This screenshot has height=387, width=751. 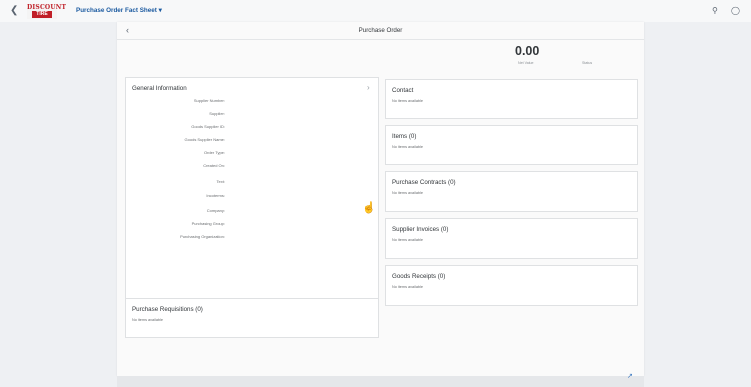 I want to click on user-icon: ◯, so click(x=735, y=10).